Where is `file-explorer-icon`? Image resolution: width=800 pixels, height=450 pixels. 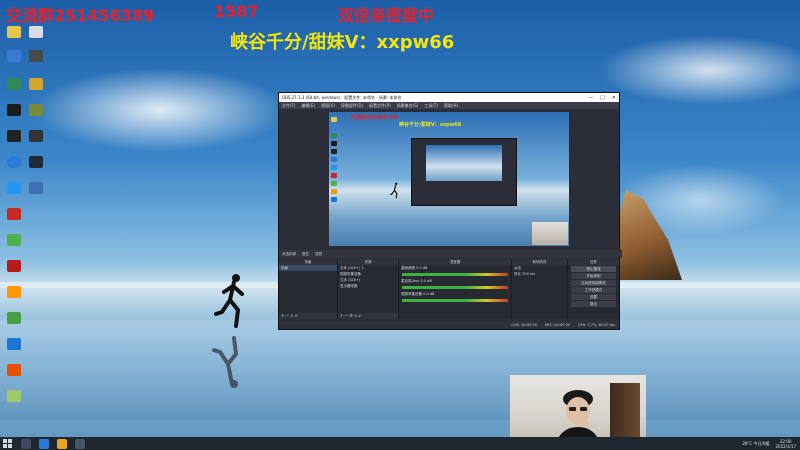 file-explorer-icon is located at coordinates (62, 443).